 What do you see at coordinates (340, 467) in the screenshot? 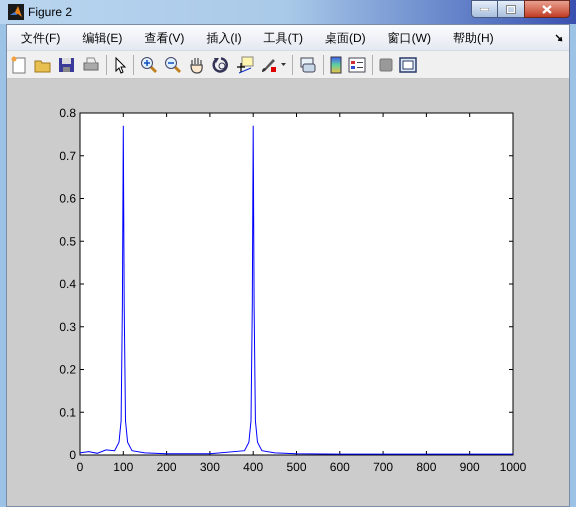
I see `x-tick-label: 600` at bounding box center [340, 467].